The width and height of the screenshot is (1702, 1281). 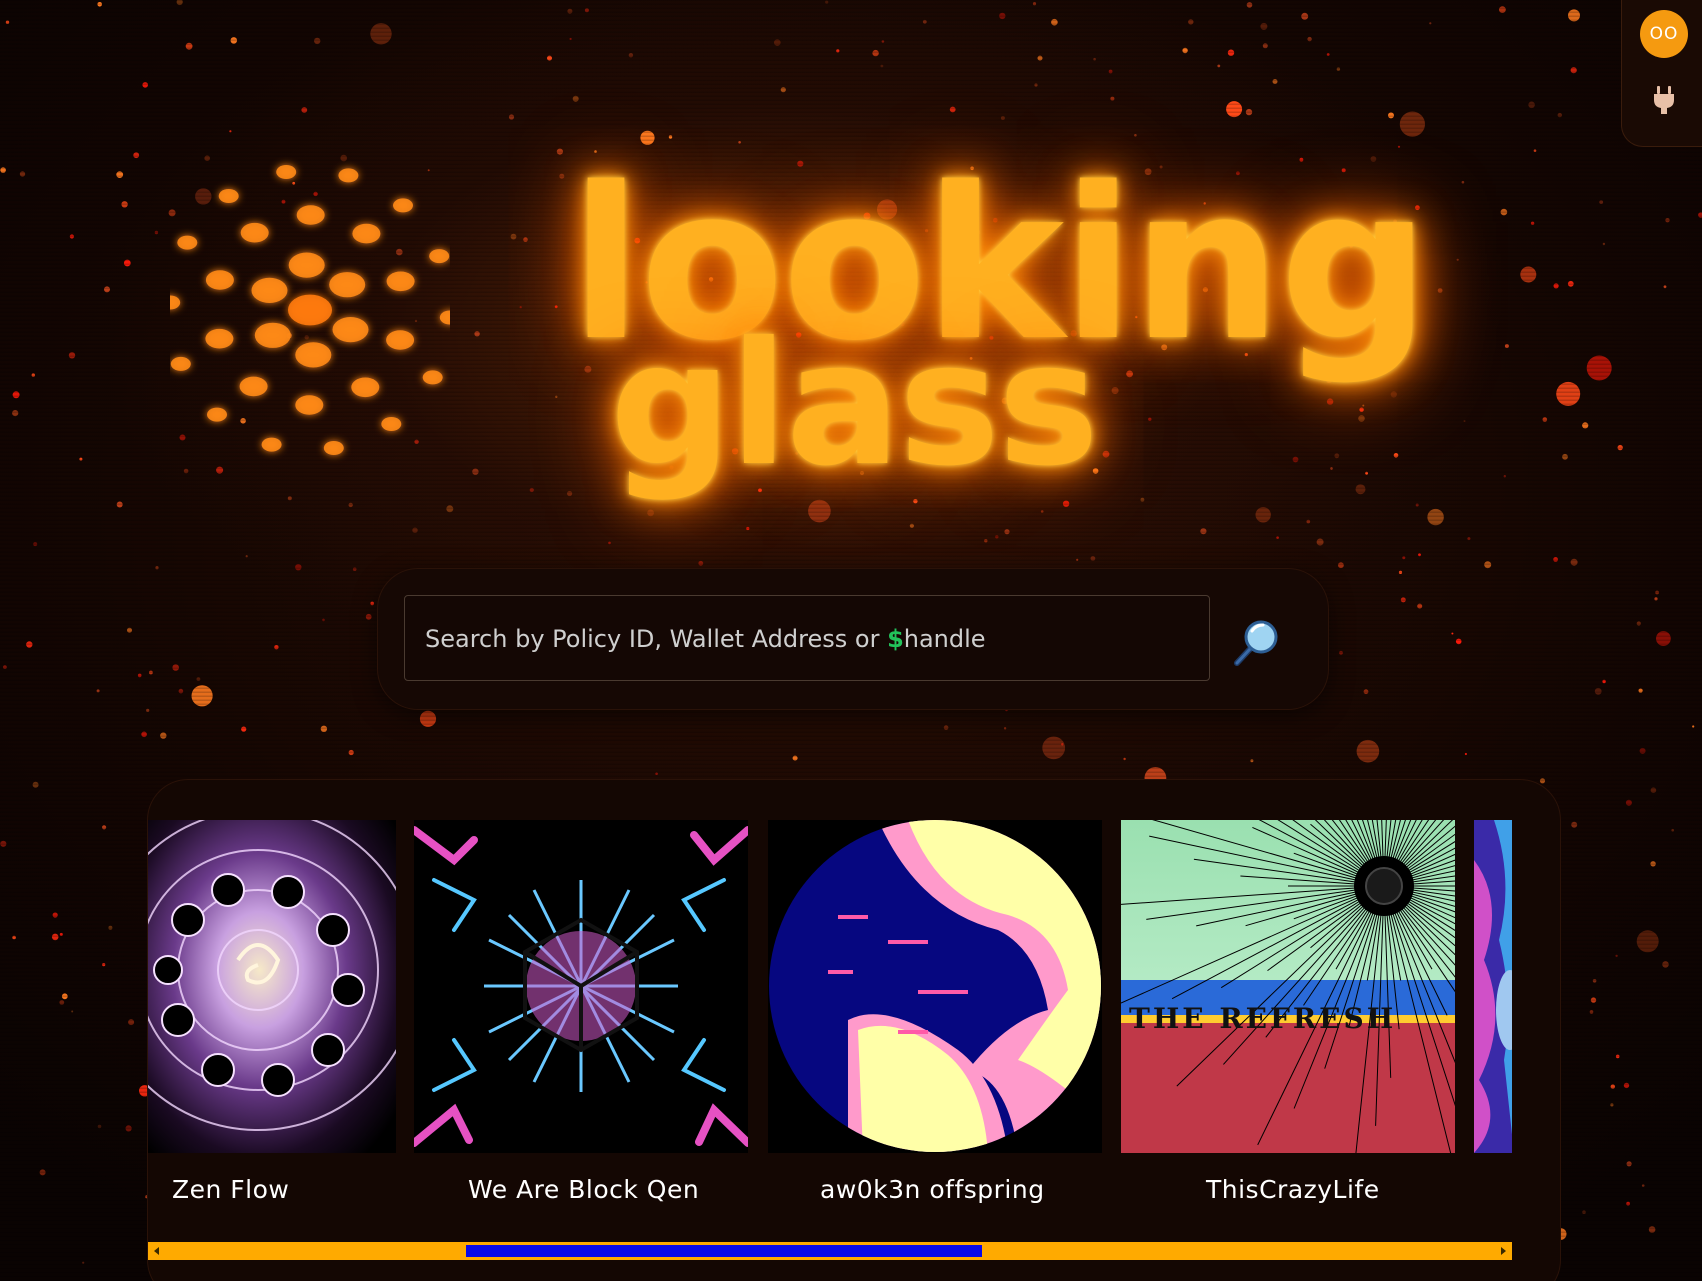 I want to click on carousel-card: THE REFRESH ThisCrazyLife, so click(x=1288, y=1015).